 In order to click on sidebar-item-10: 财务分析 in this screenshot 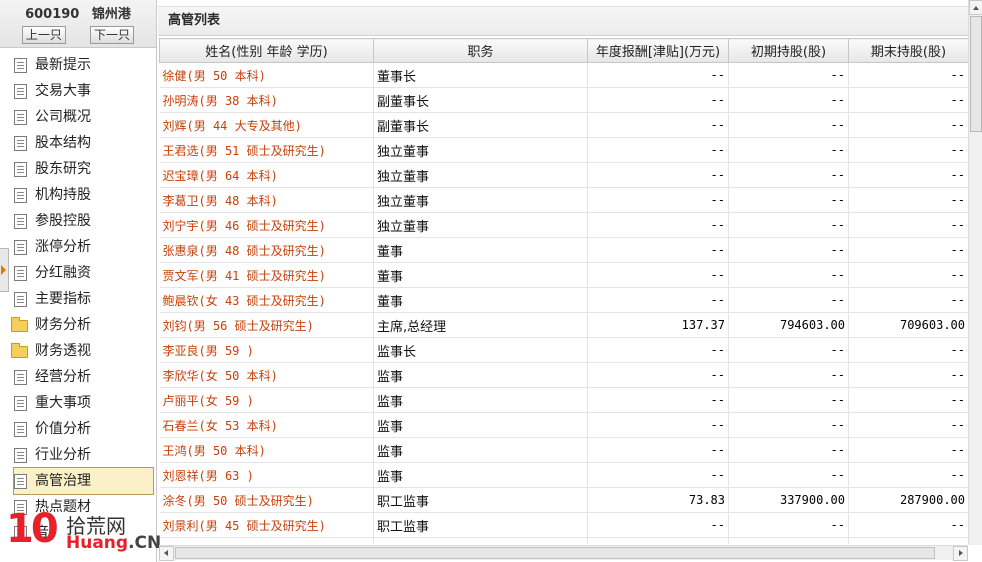, I will do `click(78, 325)`.